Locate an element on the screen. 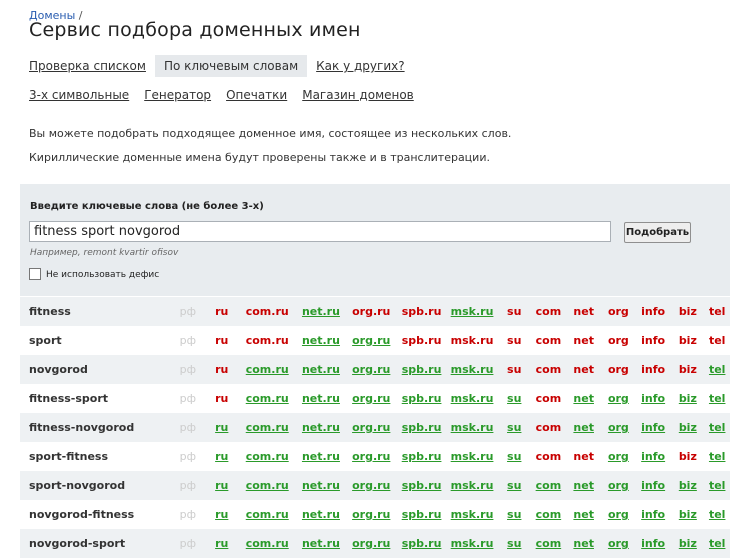  subnav-domain-shop: Магазин доменов is located at coordinates (358, 95).